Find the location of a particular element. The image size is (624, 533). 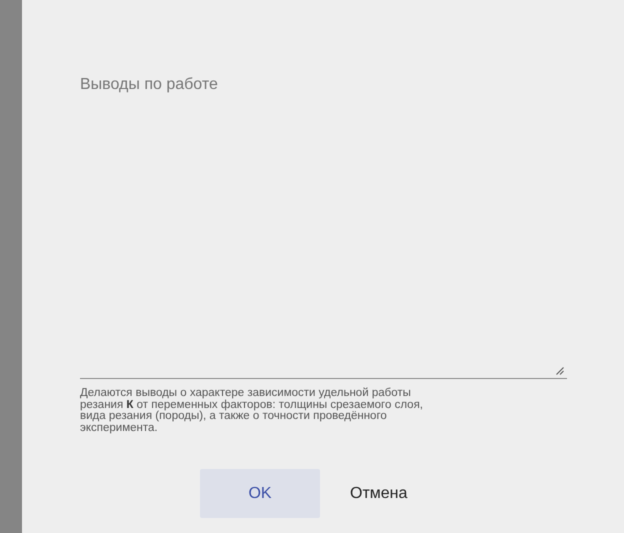

hint-text: Делаются выводы о характере зависимости удельной работы резания К от переменных факторов: толщины срезаемого слоя, вида резания (породы), а также о точности проведённого эксперимента. is located at coordinates (252, 411).